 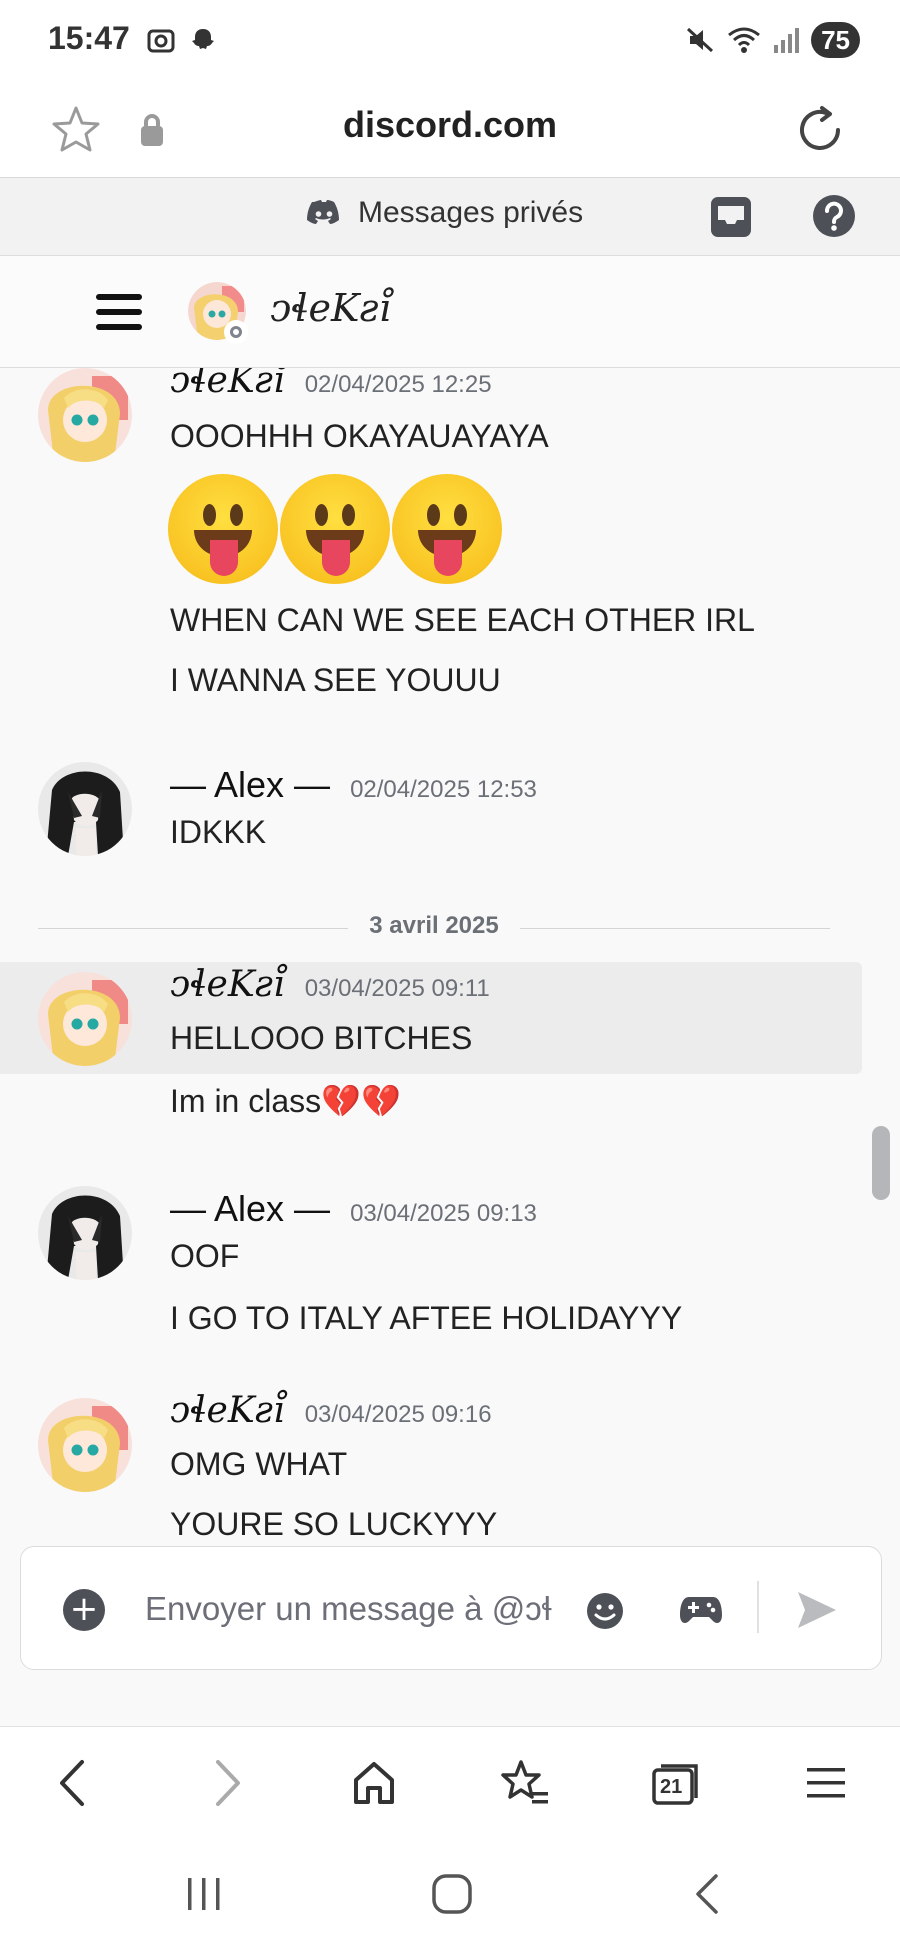 I want to click on message-text: I WANNA SEE YOUUU, so click(x=335, y=680).